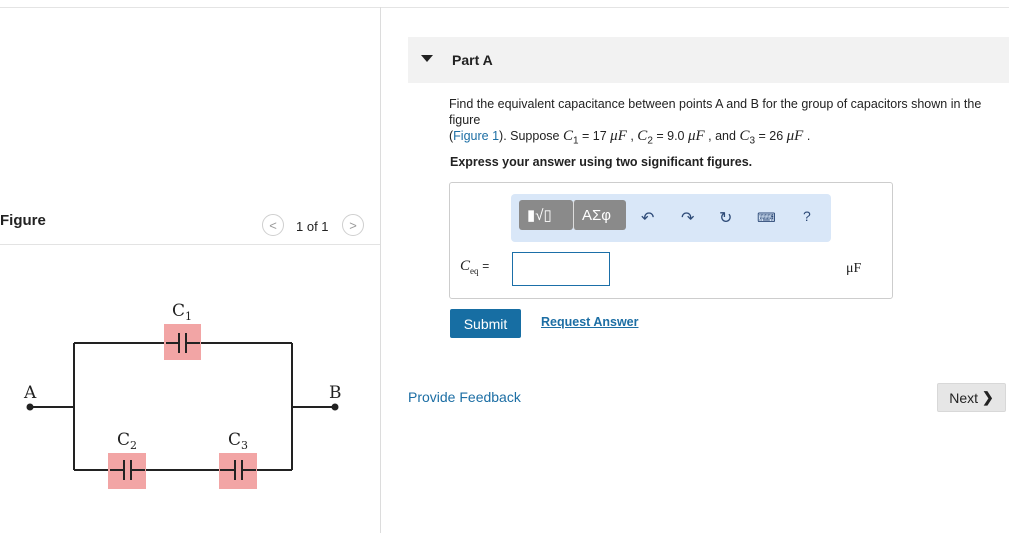 This screenshot has height=533, width=1024. What do you see at coordinates (687, 218) in the screenshot?
I see `redo-icon: ↷` at bounding box center [687, 218].